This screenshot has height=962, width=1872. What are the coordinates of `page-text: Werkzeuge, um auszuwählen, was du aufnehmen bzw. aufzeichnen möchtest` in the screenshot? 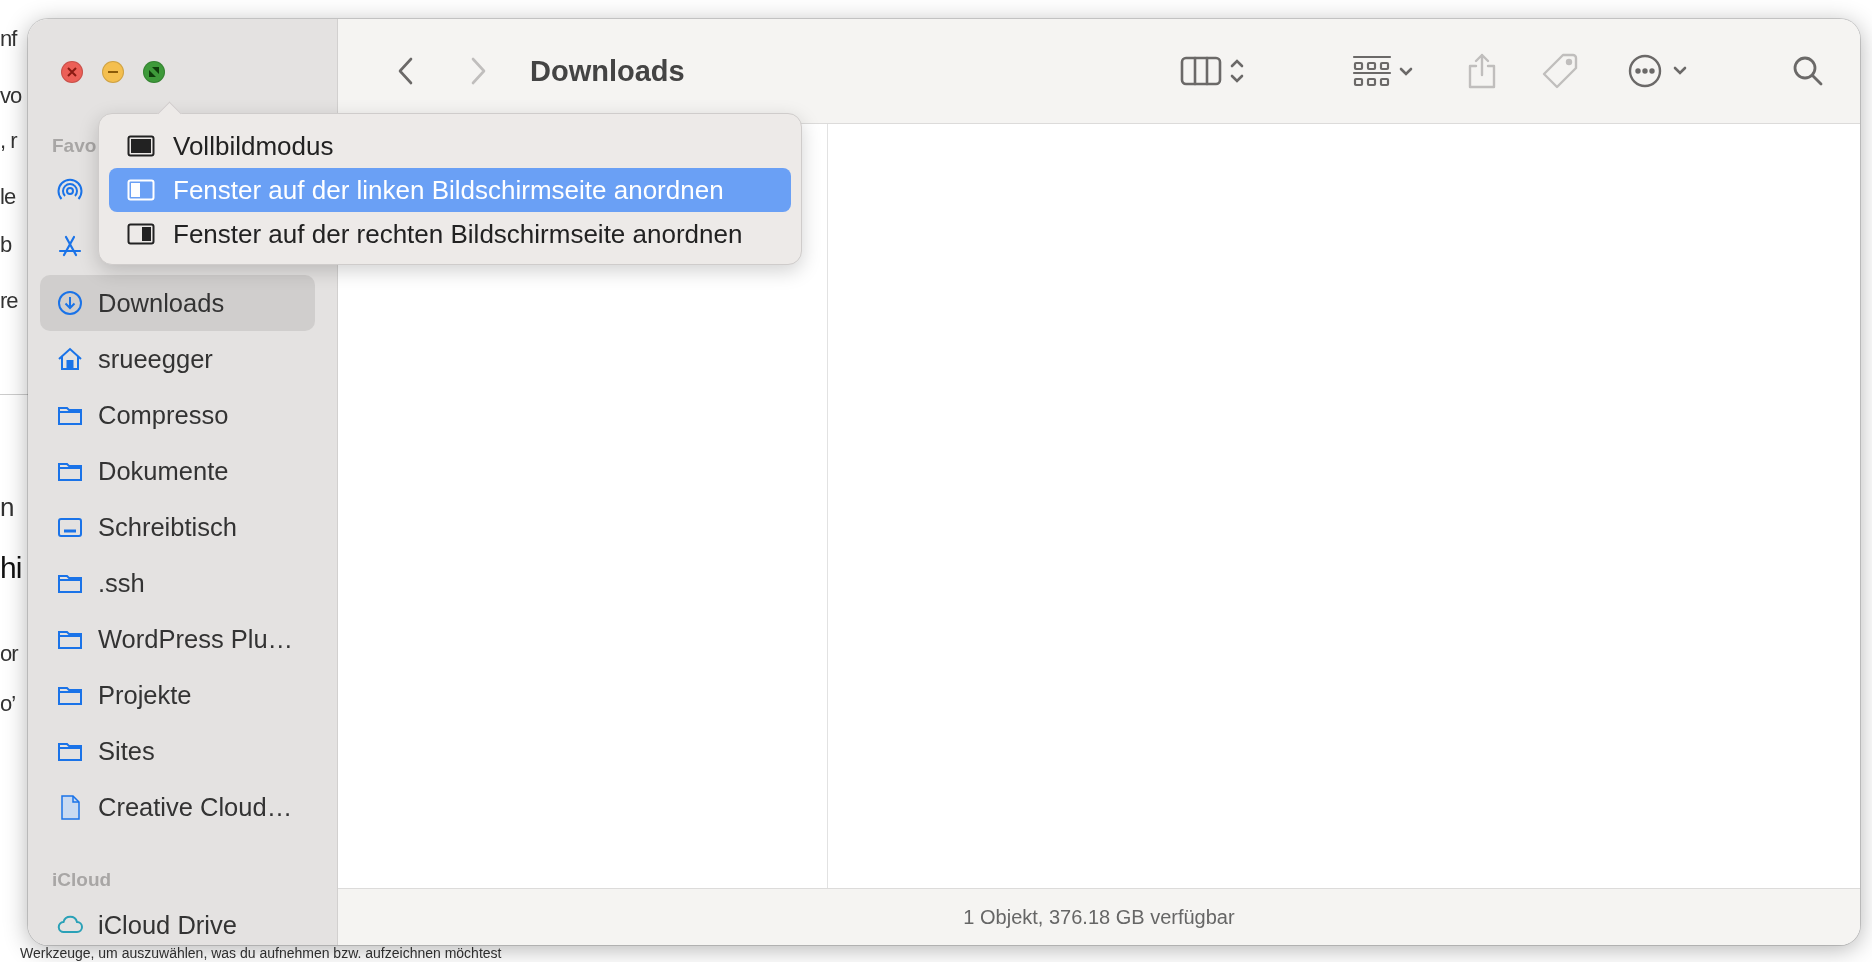 It's located at (261, 953).